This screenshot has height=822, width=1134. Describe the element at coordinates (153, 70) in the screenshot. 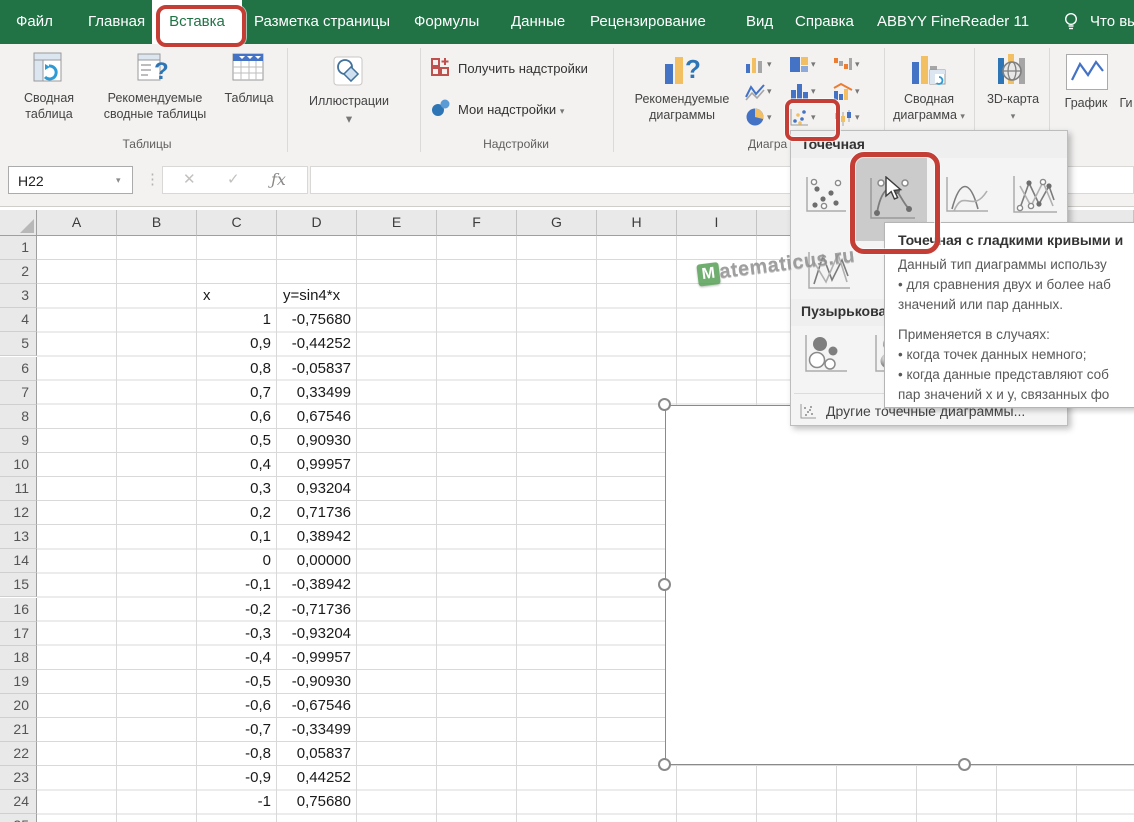

I see `recommended-pivot-icon: ?` at that location.